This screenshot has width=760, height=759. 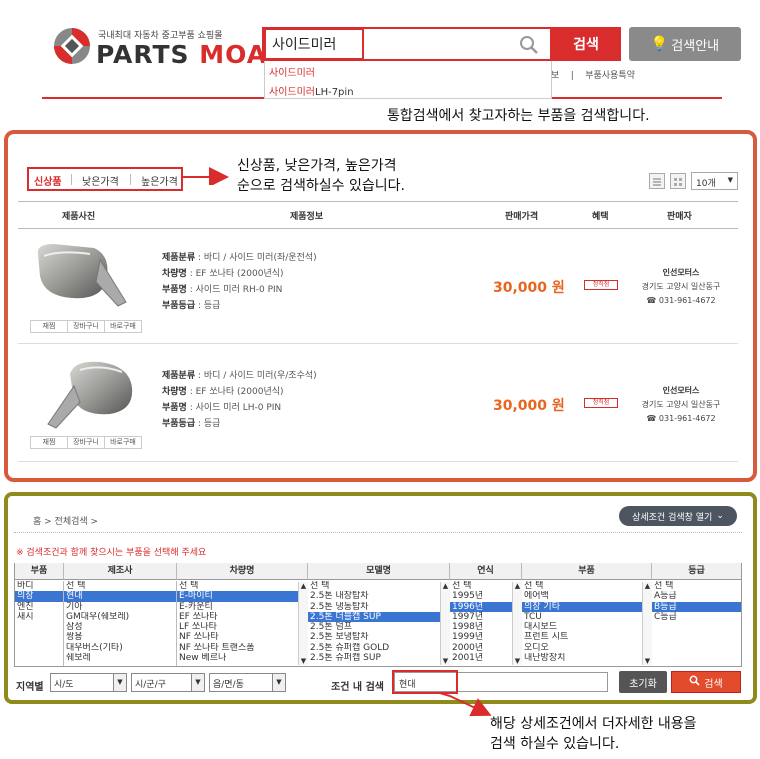 What do you see at coordinates (582, 658) in the screenshot?
I see `list-item: 내난방장치` at bounding box center [582, 658].